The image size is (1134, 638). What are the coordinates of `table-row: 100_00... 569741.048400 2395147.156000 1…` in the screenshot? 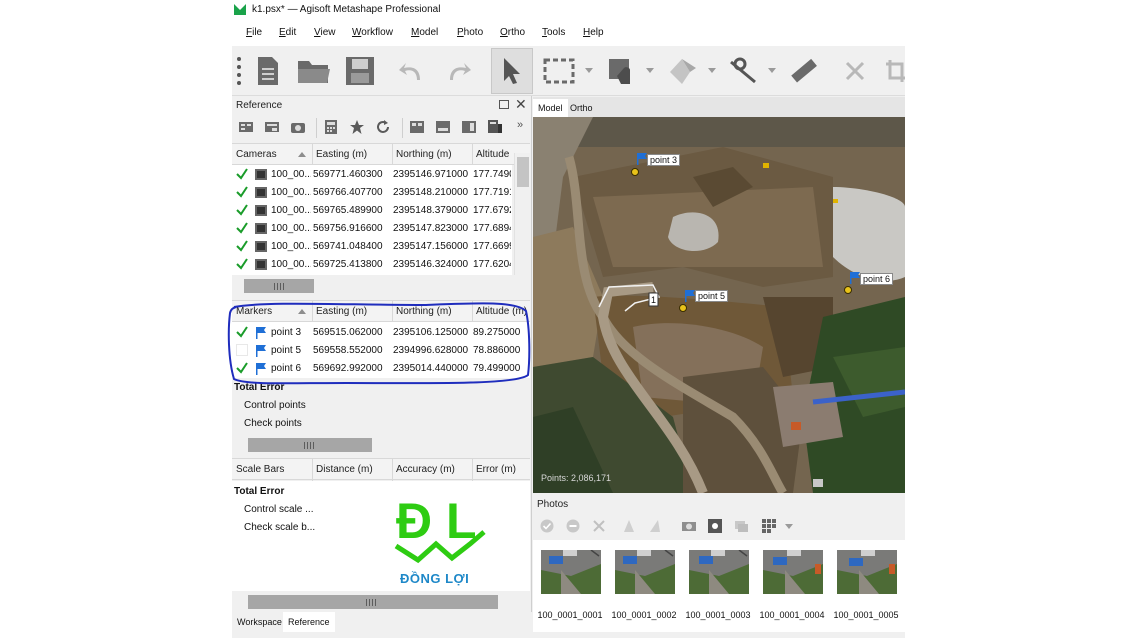 It's located at (372, 247).